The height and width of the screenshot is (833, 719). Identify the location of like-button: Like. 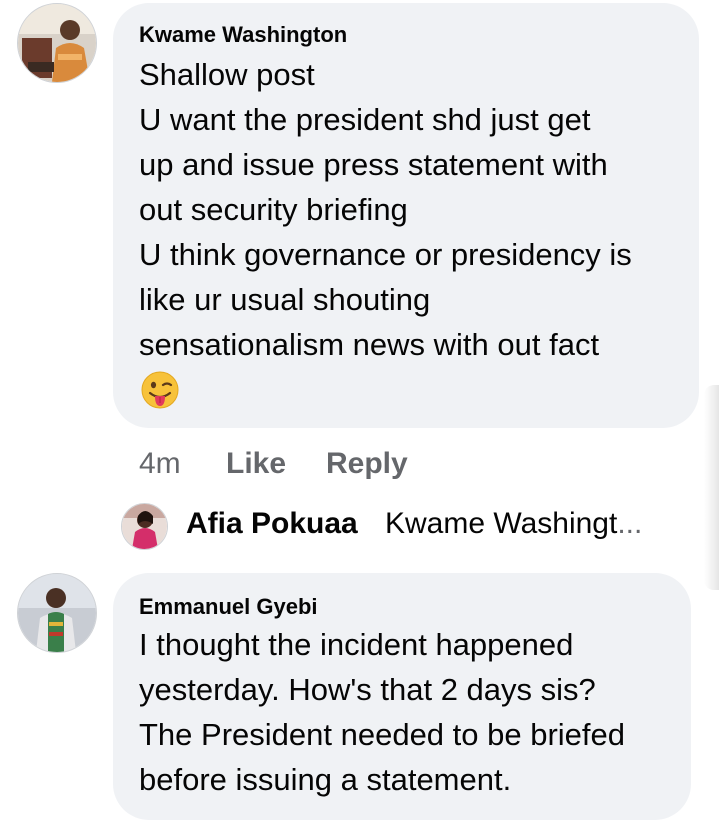
(256, 464).